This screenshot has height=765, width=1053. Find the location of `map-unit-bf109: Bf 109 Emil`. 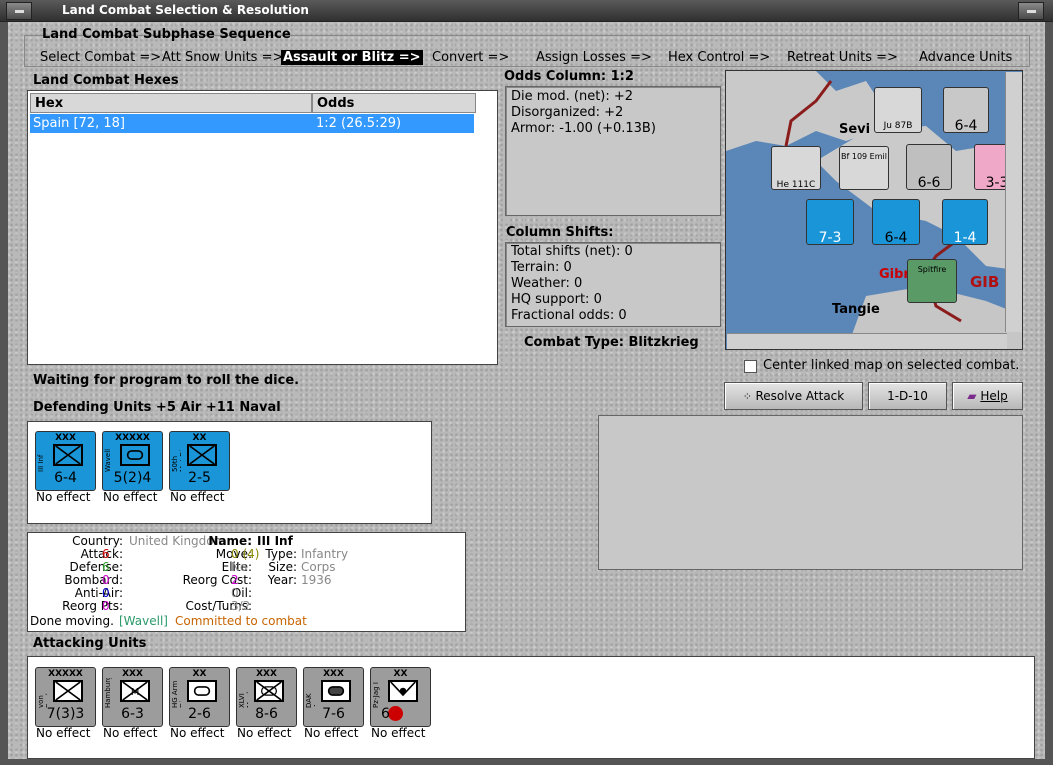

map-unit-bf109: Bf 109 Emil is located at coordinates (864, 168).